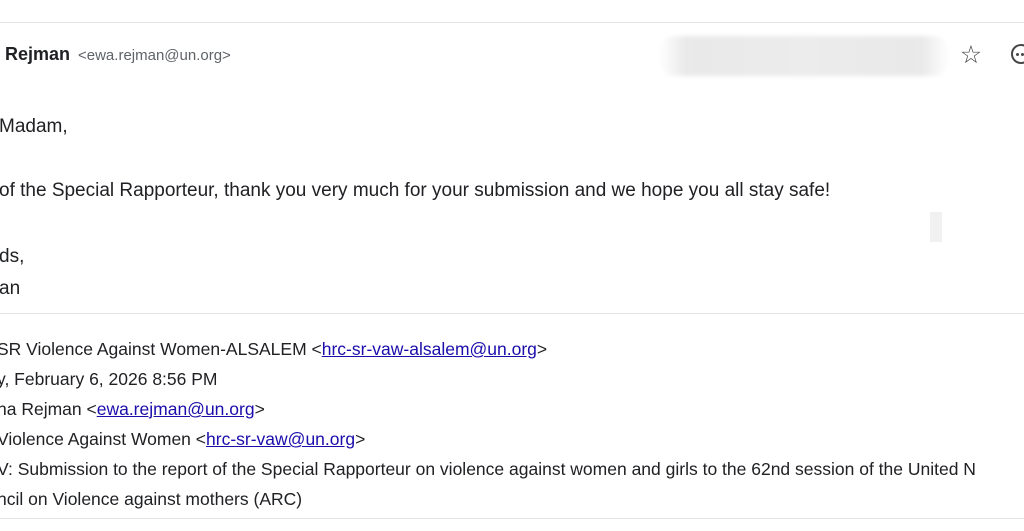 The width and height of the screenshot is (1024, 531). What do you see at coordinates (151, 499) in the screenshot?
I see `quoted-subject-line-2: ncil on Violence against mothers (ARC)` at bounding box center [151, 499].